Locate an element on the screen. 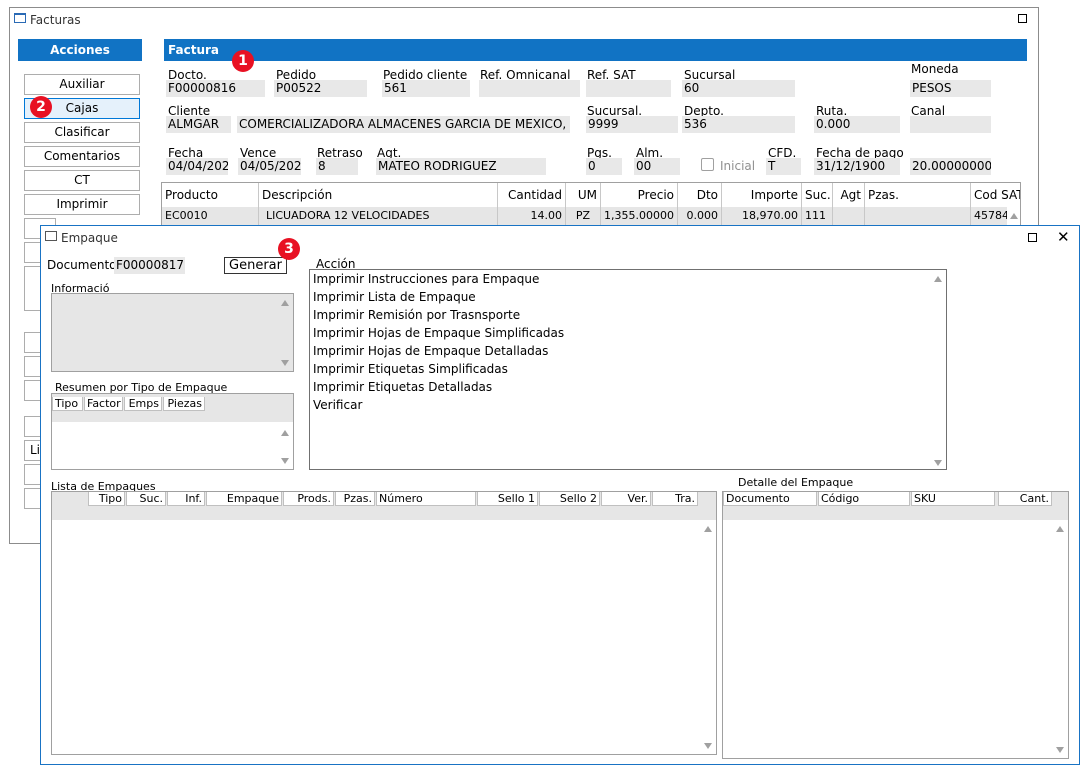  step-badge-1: 1 is located at coordinates (243, 61).